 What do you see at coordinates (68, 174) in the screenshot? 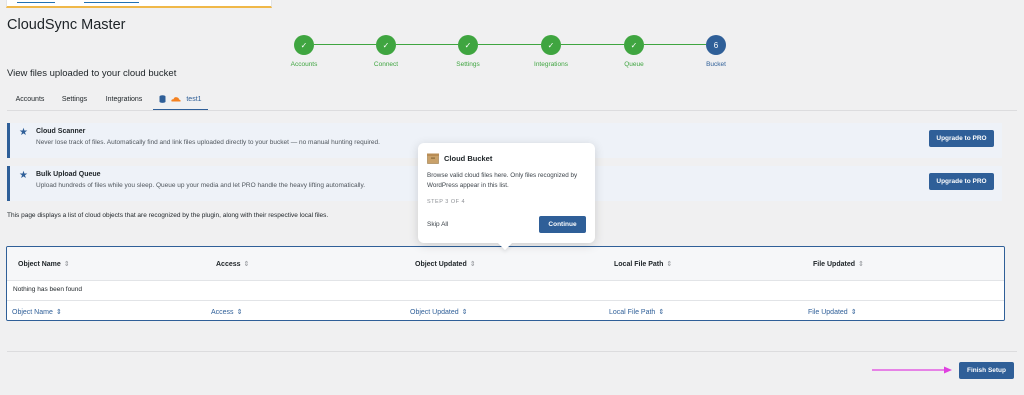
I see `promo-title: Bulk Upload Queue` at bounding box center [68, 174].